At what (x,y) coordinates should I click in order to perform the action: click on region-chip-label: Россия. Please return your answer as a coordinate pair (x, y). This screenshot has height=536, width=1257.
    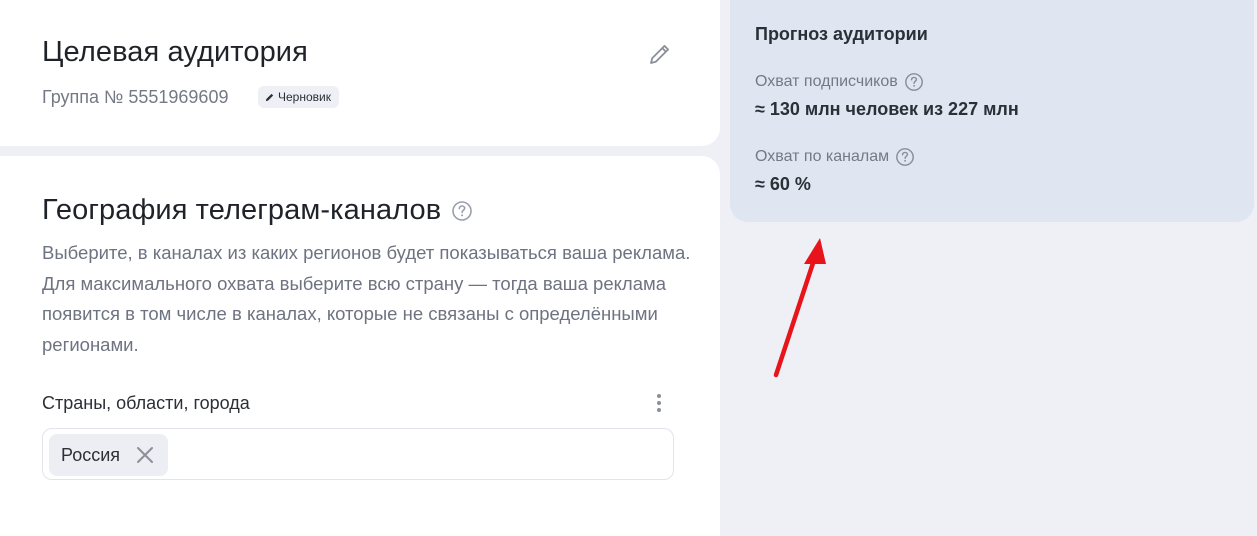
    Looking at the image, I should click on (91, 454).